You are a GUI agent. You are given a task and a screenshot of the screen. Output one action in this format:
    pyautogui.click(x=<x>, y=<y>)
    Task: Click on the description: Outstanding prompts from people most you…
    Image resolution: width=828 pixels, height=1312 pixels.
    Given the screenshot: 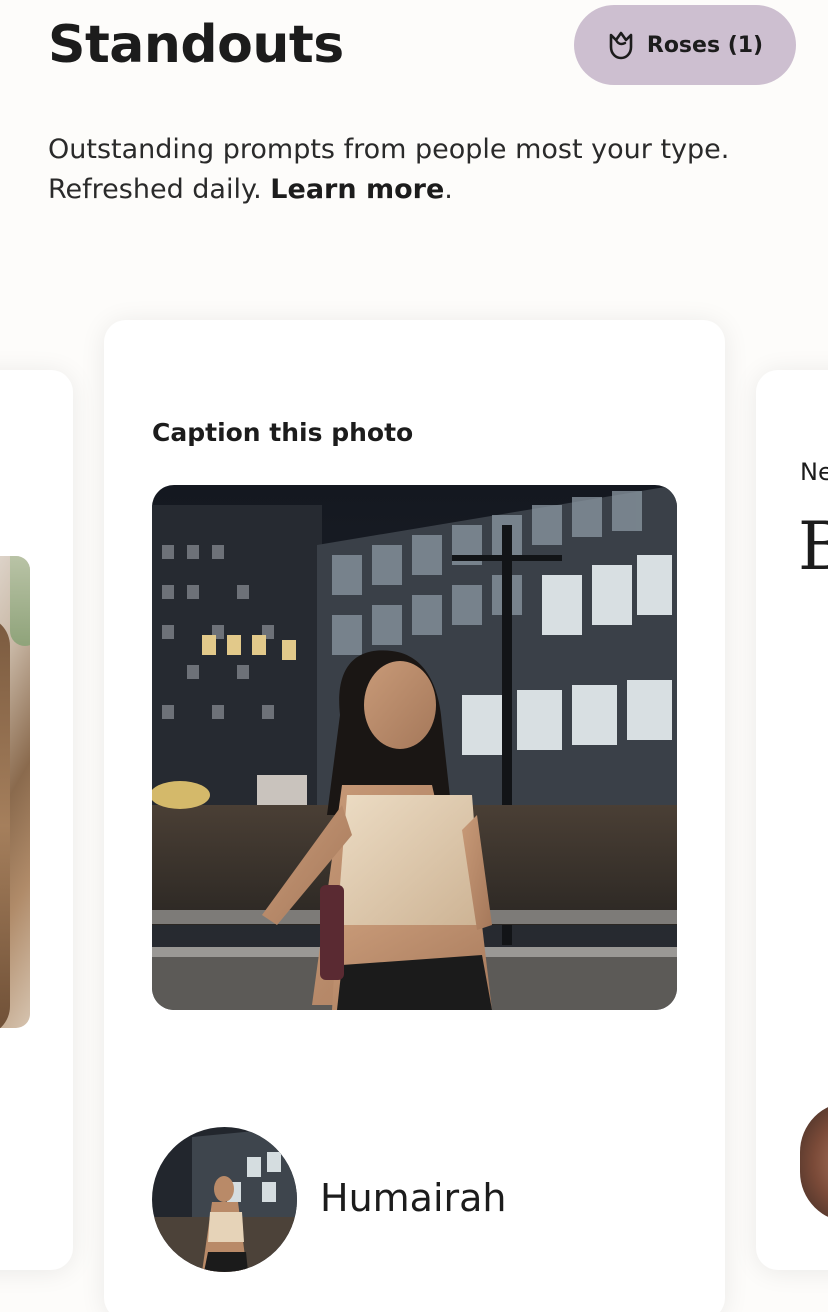 What is the action you would take?
    pyautogui.click(x=413, y=170)
    